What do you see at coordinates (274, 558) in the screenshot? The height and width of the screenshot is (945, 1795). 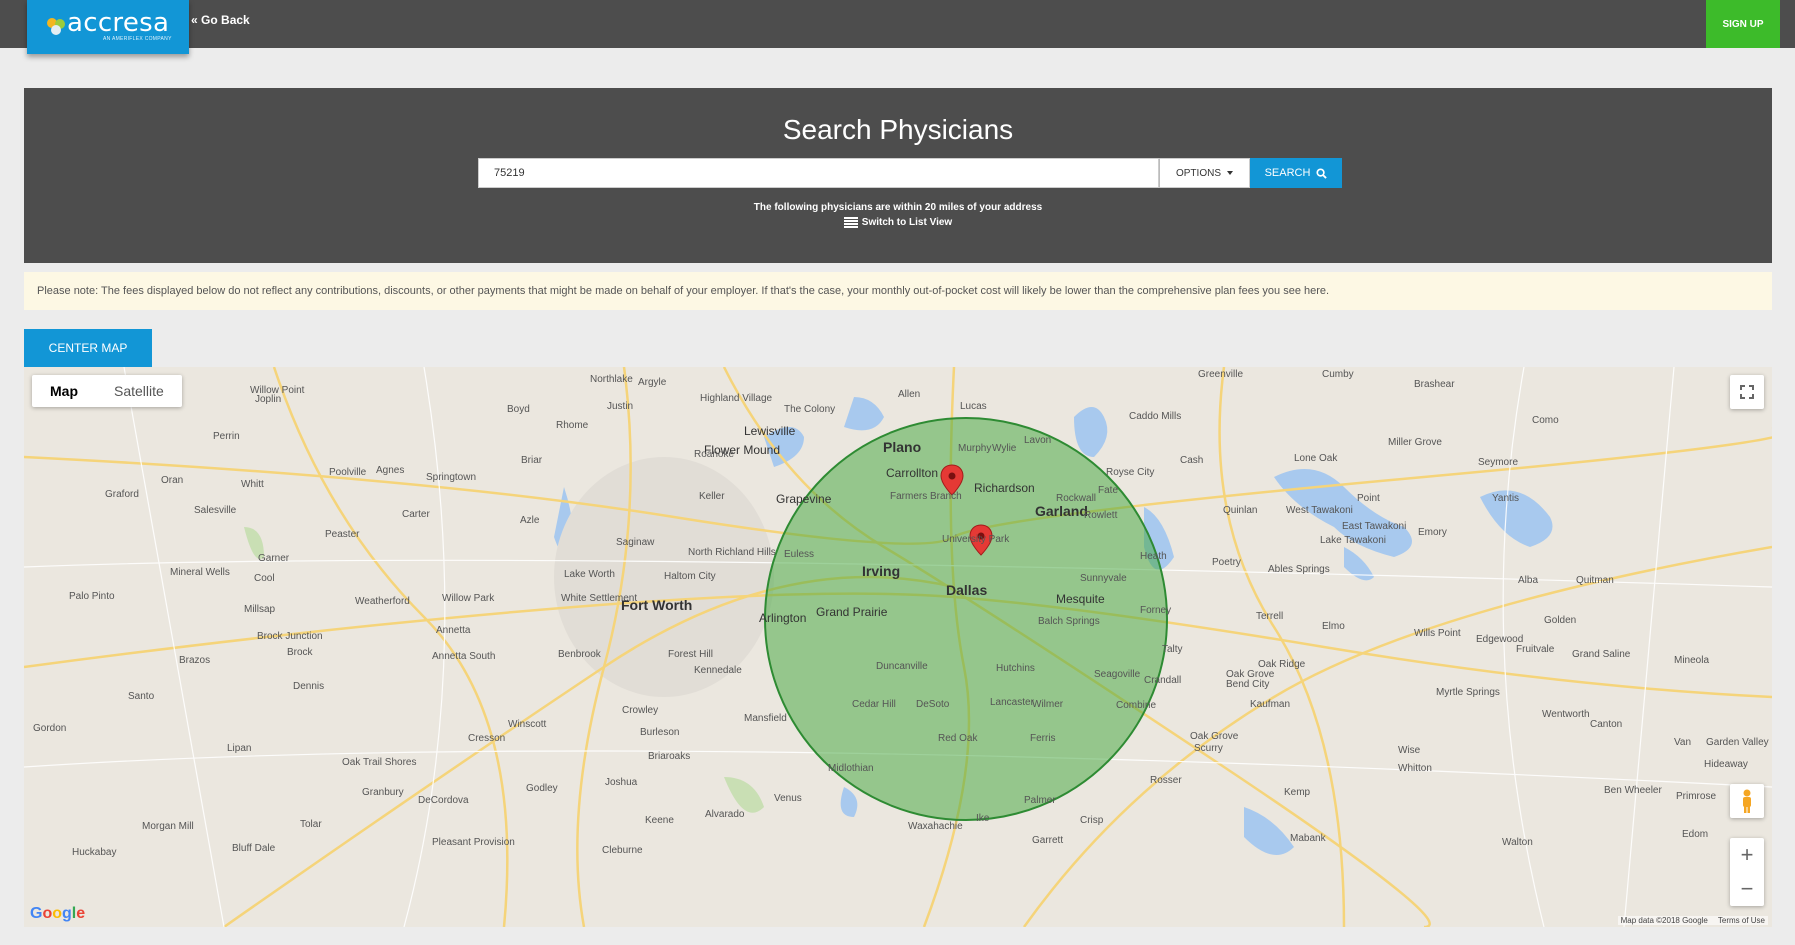 I see `map-place-label: Garner` at bounding box center [274, 558].